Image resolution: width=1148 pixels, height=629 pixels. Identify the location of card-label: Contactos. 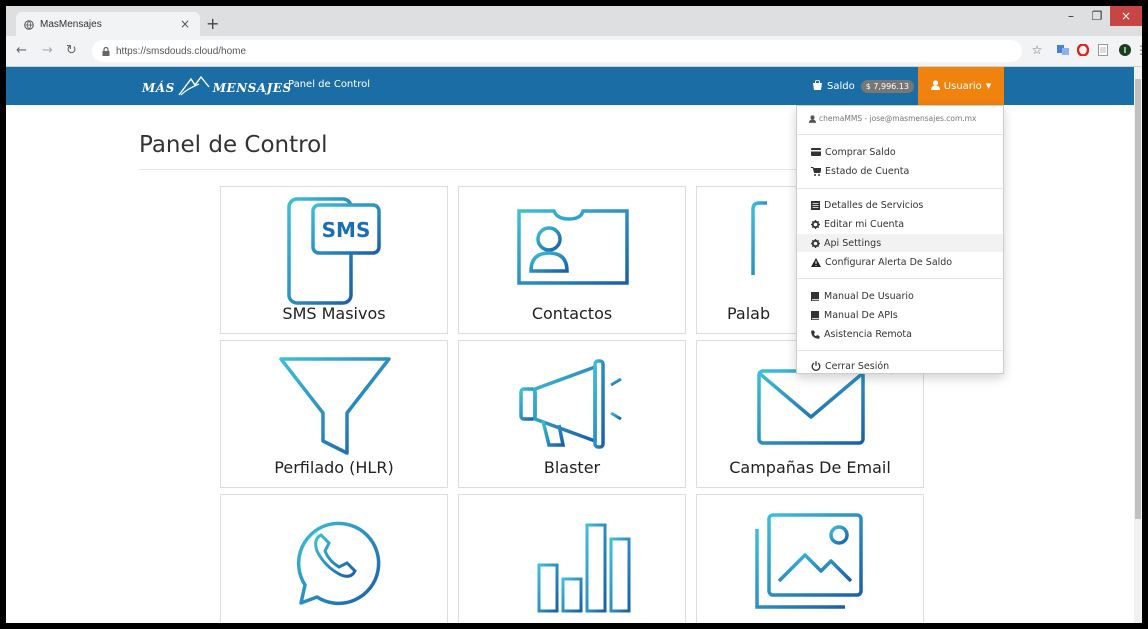
(572, 313).